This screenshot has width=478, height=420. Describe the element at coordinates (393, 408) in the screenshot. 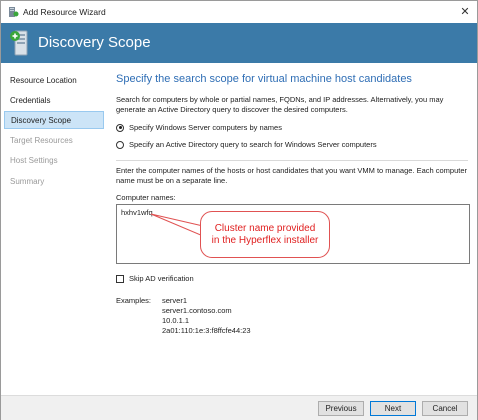

I see `next-button: Next` at that location.